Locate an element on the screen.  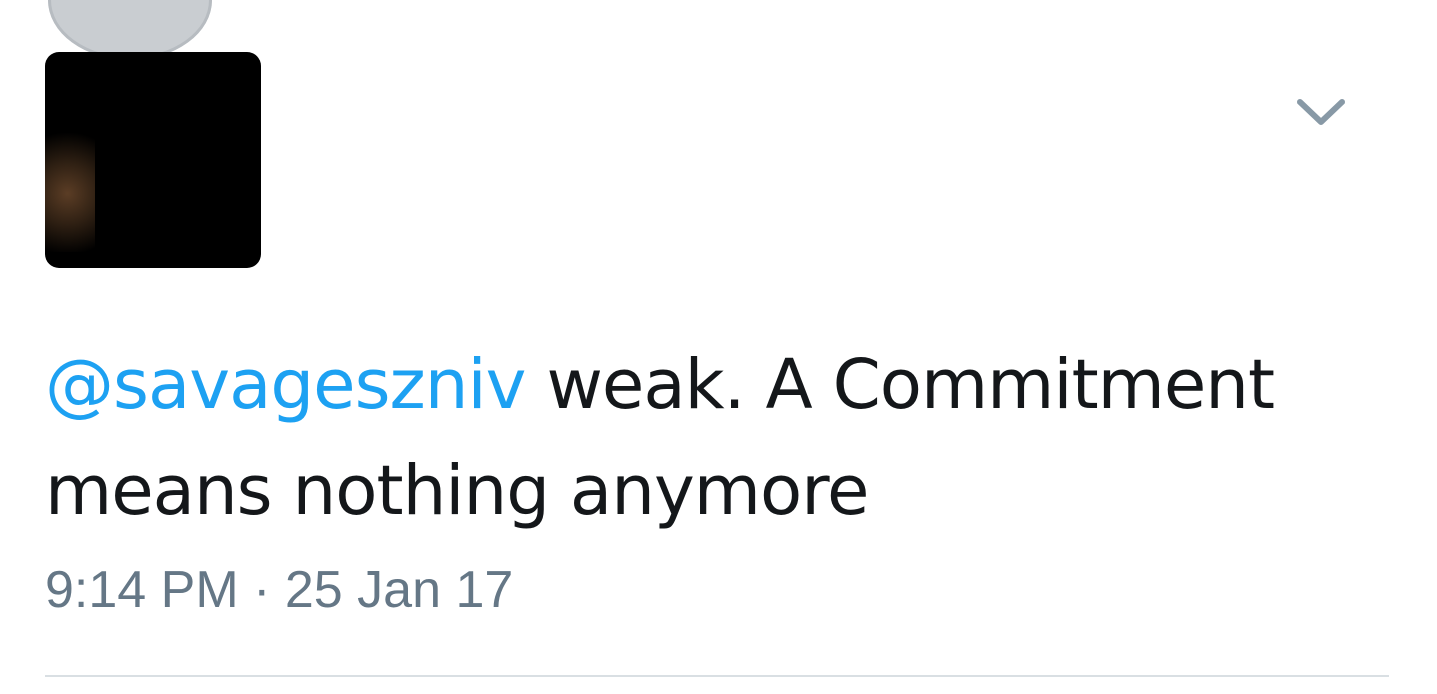
tweet-menu-button is located at coordinates (1321, 110).